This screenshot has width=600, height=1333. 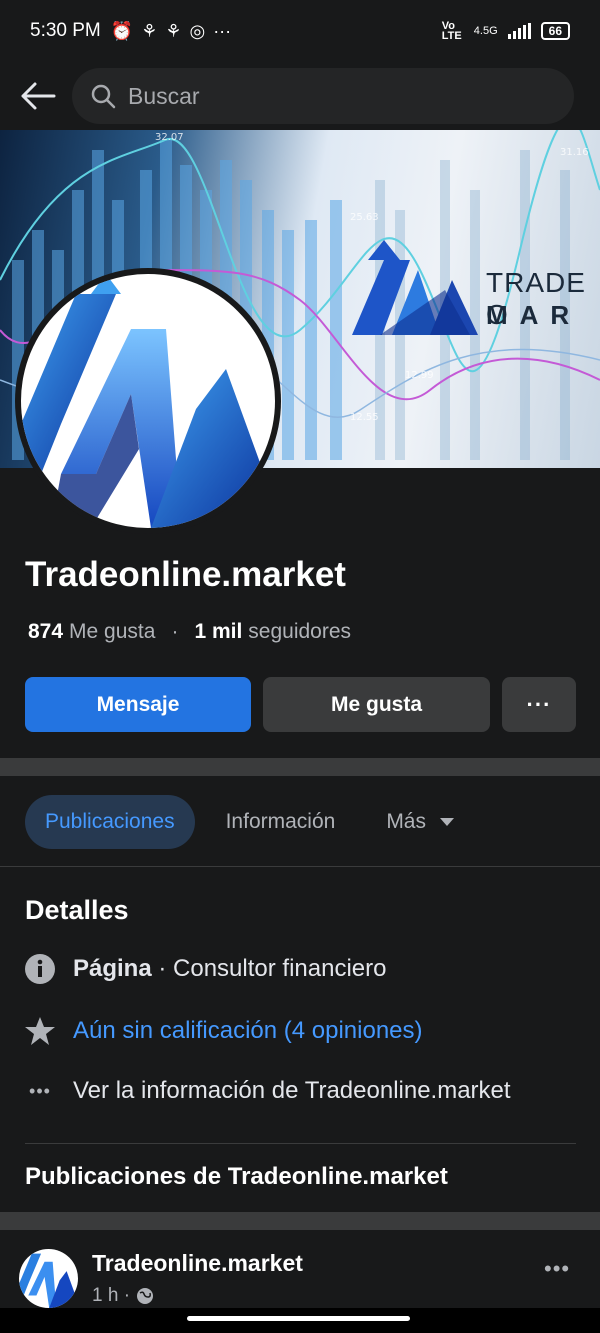 I want to click on rating-link: Aún sin calificación (4 opiniones), so click(x=248, y=1031).